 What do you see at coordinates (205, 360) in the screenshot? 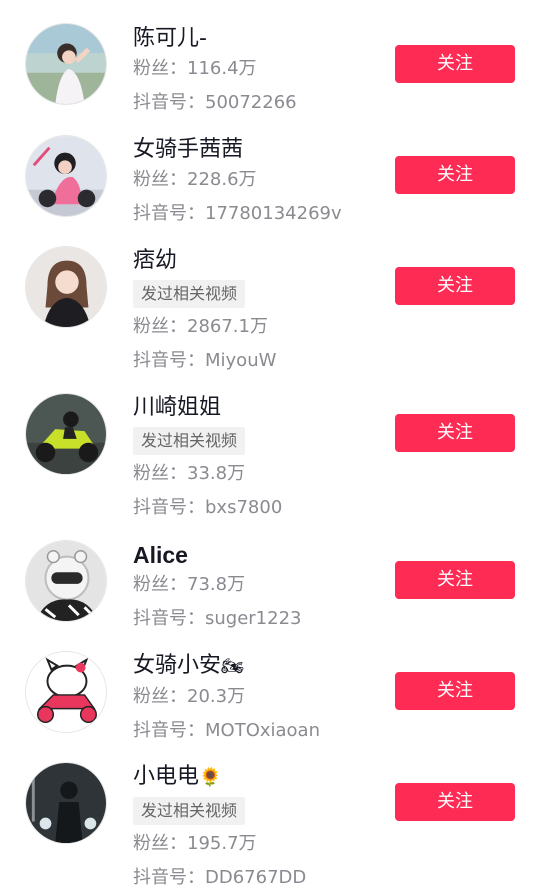
I see `douyin-id: 抖音号：MiyouW` at bounding box center [205, 360].